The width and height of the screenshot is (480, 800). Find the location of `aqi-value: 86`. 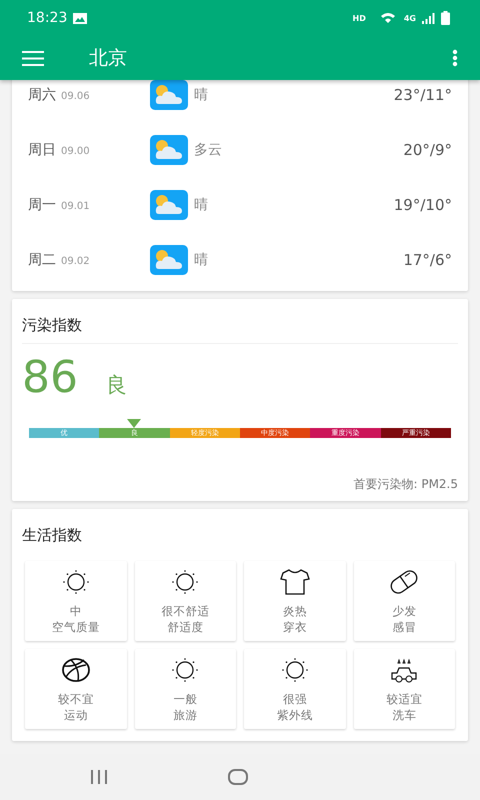

aqi-value: 86 is located at coordinates (50, 377).